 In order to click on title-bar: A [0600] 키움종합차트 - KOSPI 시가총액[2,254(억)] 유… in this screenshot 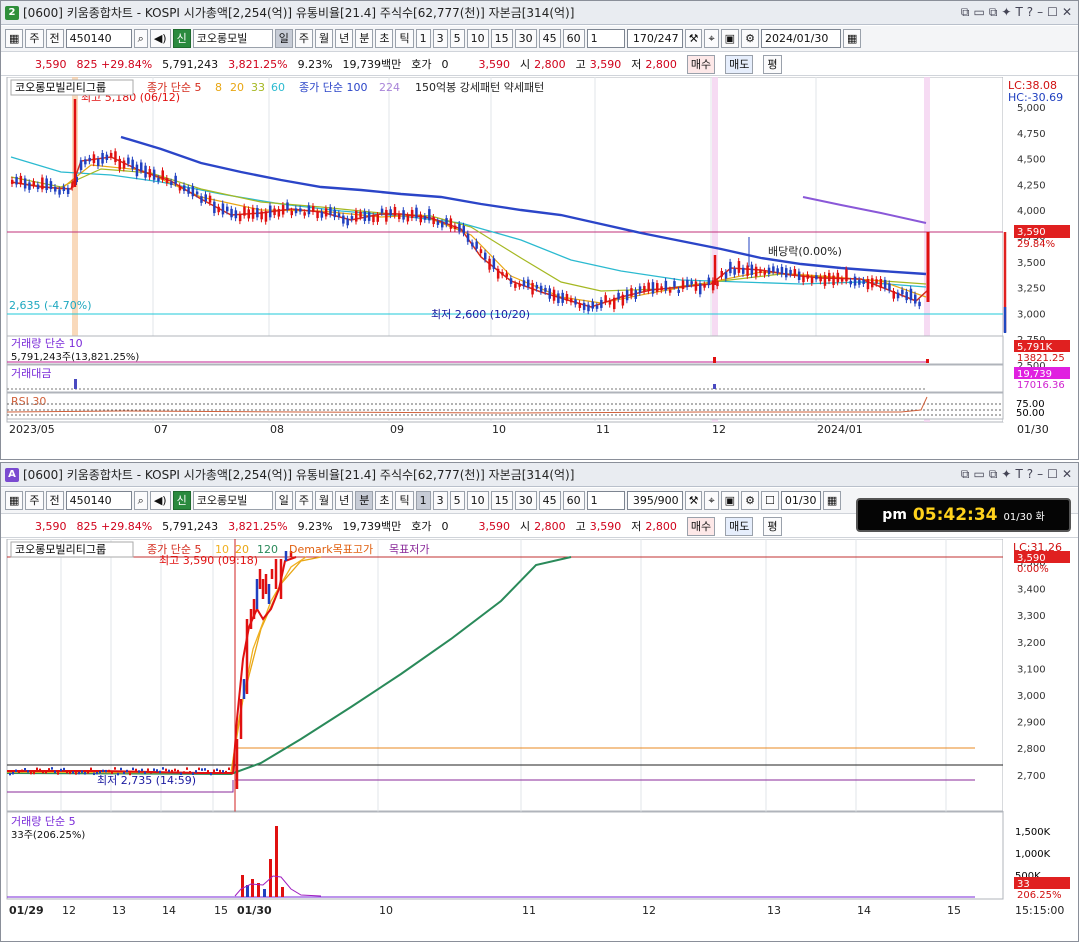, I will do `click(539, 475)`.